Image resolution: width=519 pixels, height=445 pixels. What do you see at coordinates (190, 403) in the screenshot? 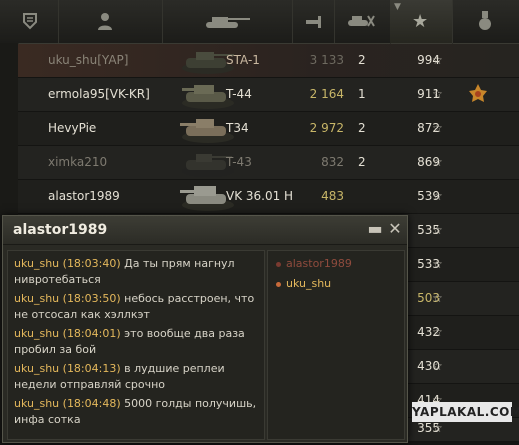
I see `message-text: 5000 голды получишь,` at bounding box center [190, 403].